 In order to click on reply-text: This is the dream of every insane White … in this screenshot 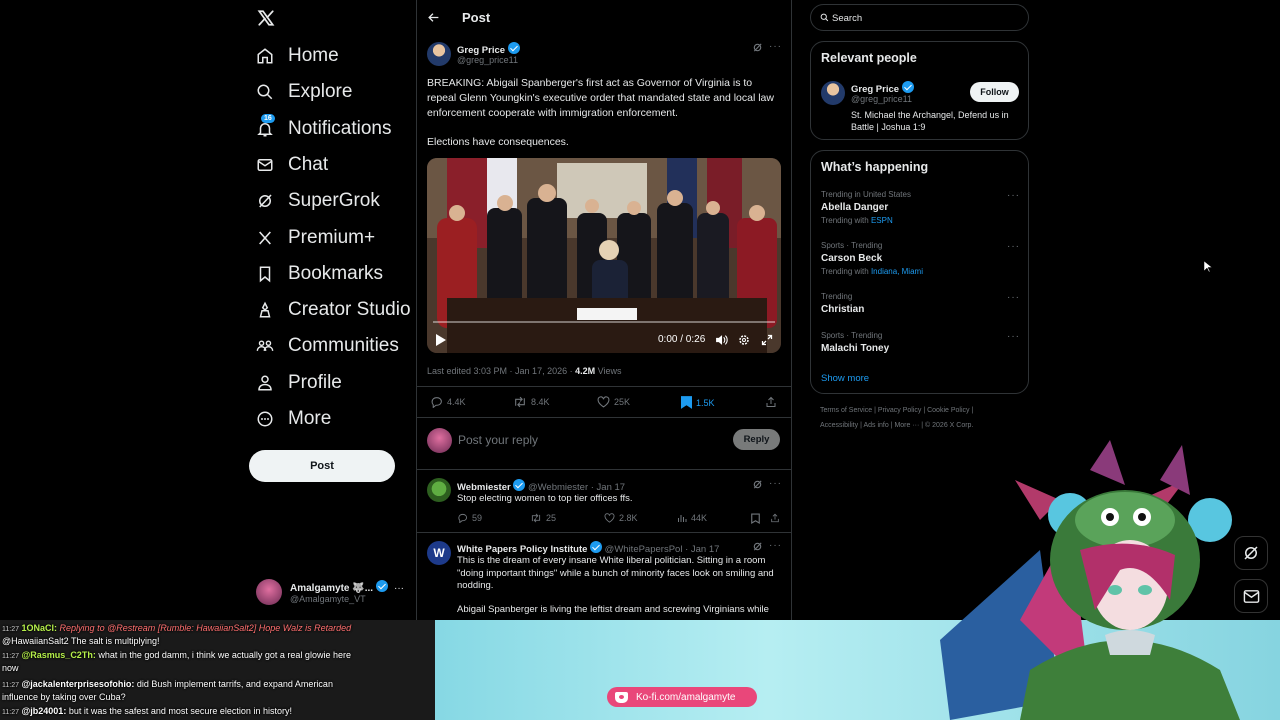, I will do `click(615, 573)`.